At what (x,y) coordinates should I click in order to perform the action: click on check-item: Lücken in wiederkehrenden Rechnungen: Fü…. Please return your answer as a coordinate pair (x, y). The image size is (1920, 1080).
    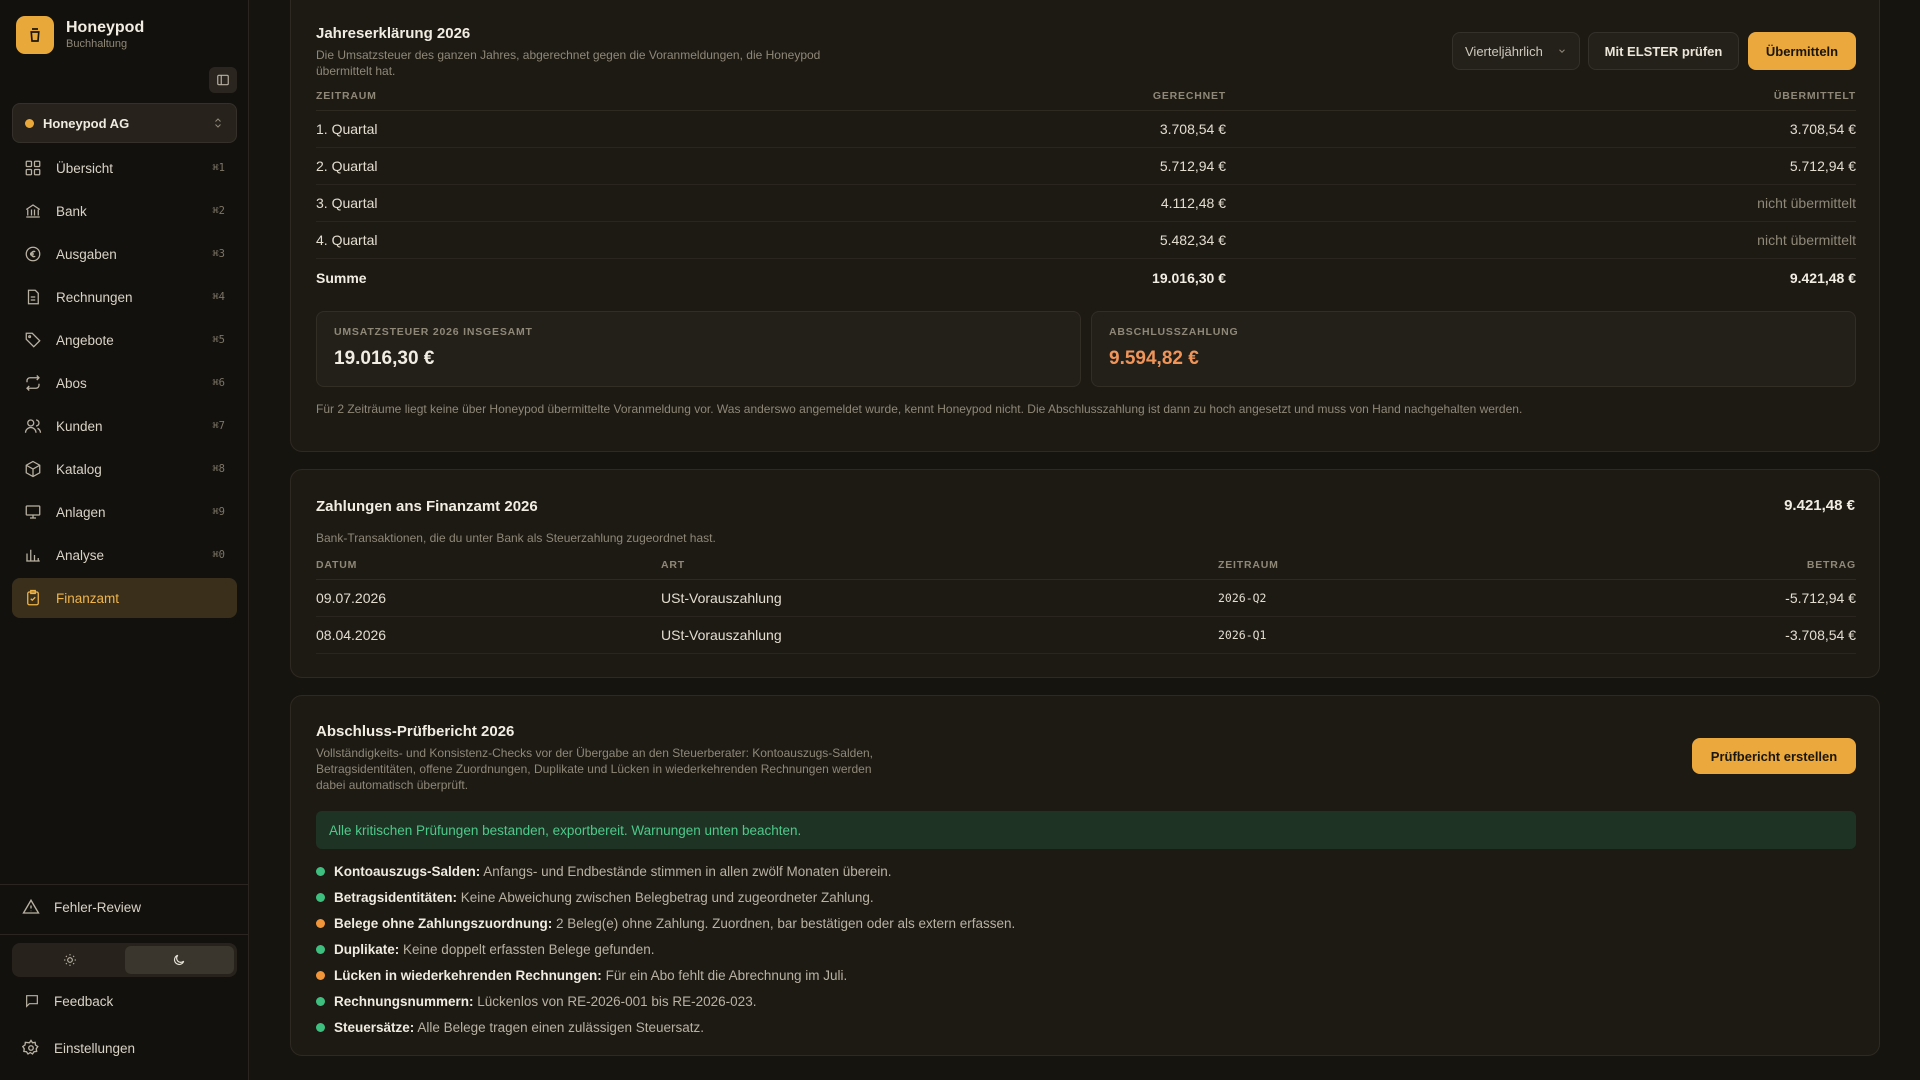
    Looking at the image, I should click on (581, 975).